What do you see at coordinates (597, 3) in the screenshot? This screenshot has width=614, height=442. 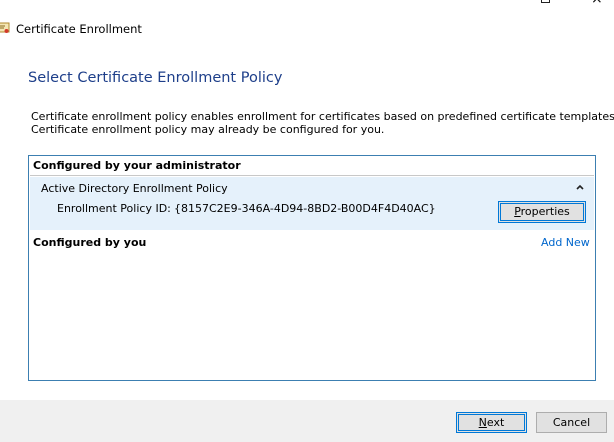 I see `close-icon: ×` at bounding box center [597, 3].